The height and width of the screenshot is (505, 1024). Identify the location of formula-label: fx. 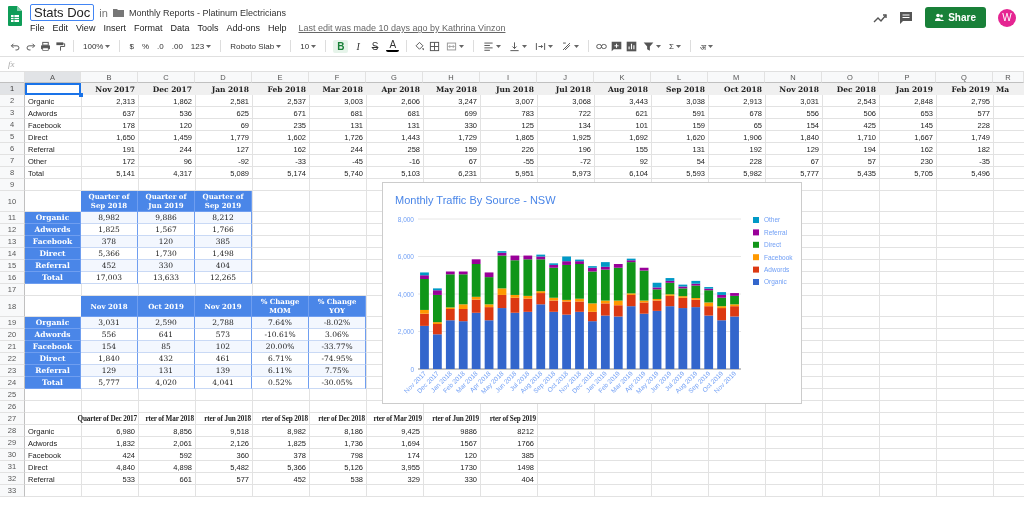
(11, 64).